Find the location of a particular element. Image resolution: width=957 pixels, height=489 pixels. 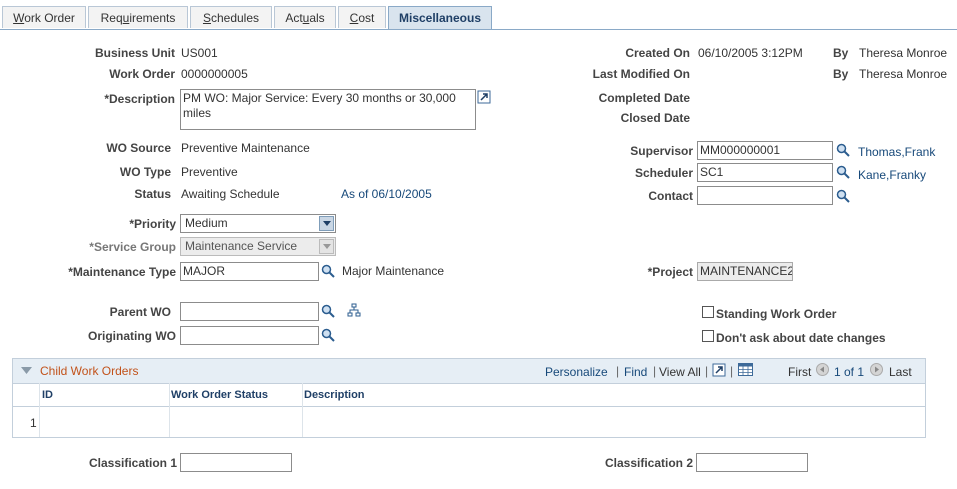

wo-source-label: WO Source is located at coordinates (138, 148).